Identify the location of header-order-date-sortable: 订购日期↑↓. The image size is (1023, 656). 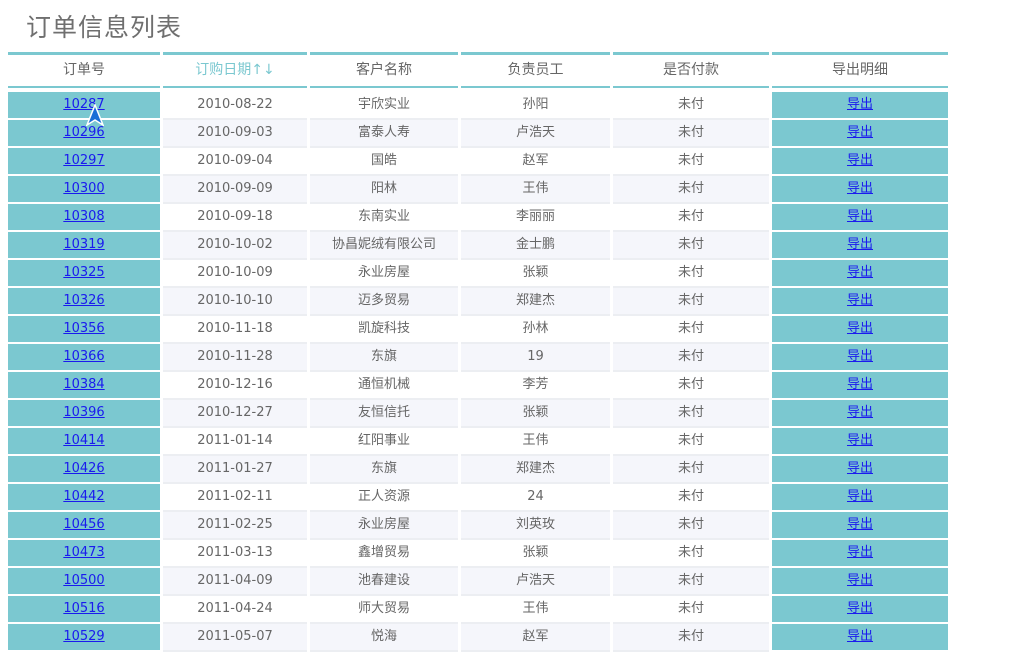
(235, 70).